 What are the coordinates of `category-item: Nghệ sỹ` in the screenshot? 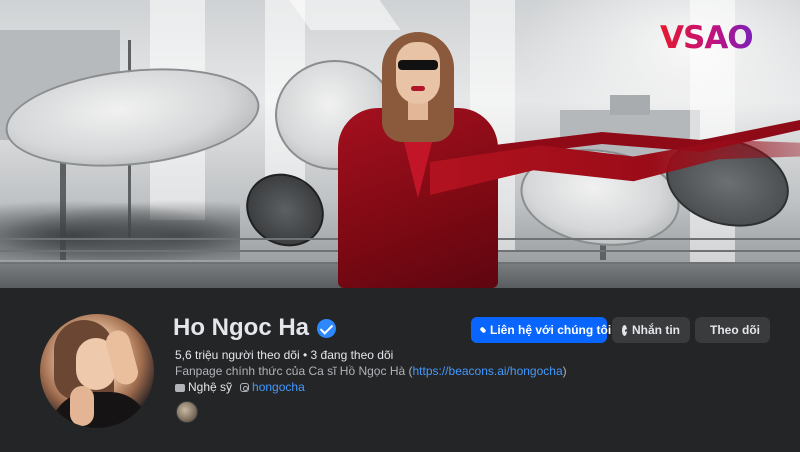 It's located at (203, 387).